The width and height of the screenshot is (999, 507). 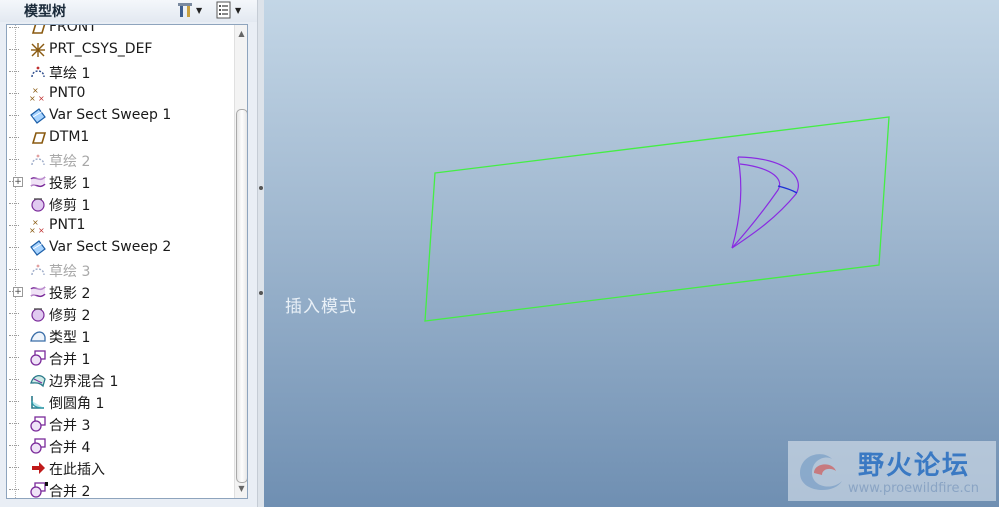 I want to click on tree-item: 合并 2, so click(x=117, y=489).